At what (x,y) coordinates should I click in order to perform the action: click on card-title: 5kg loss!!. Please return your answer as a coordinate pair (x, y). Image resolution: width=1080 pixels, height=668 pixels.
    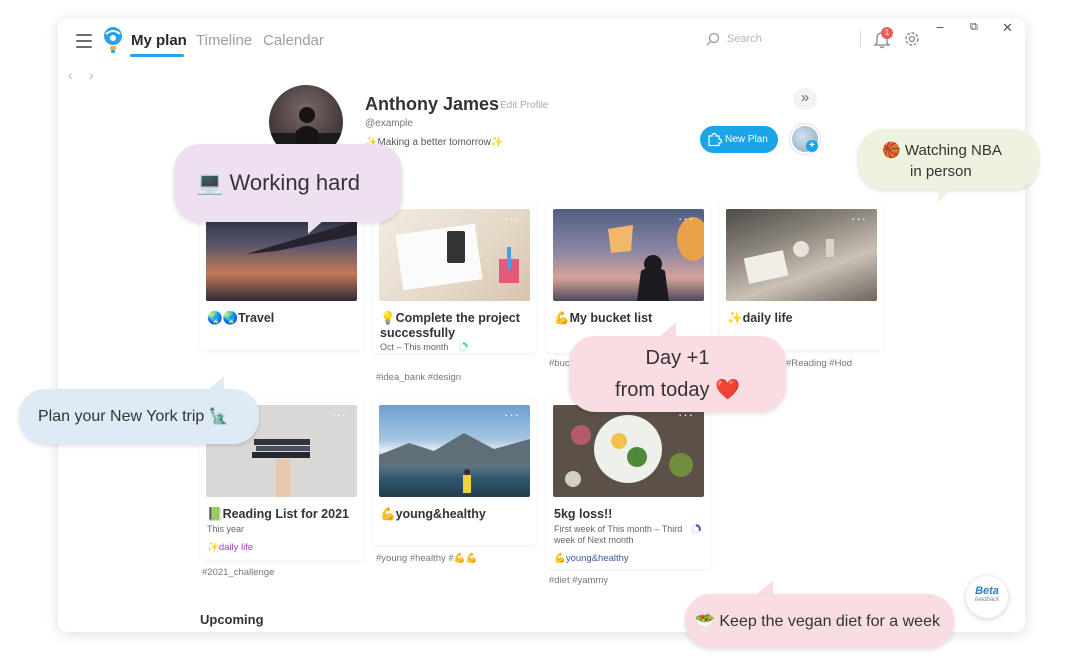
    Looking at the image, I should click on (583, 514).